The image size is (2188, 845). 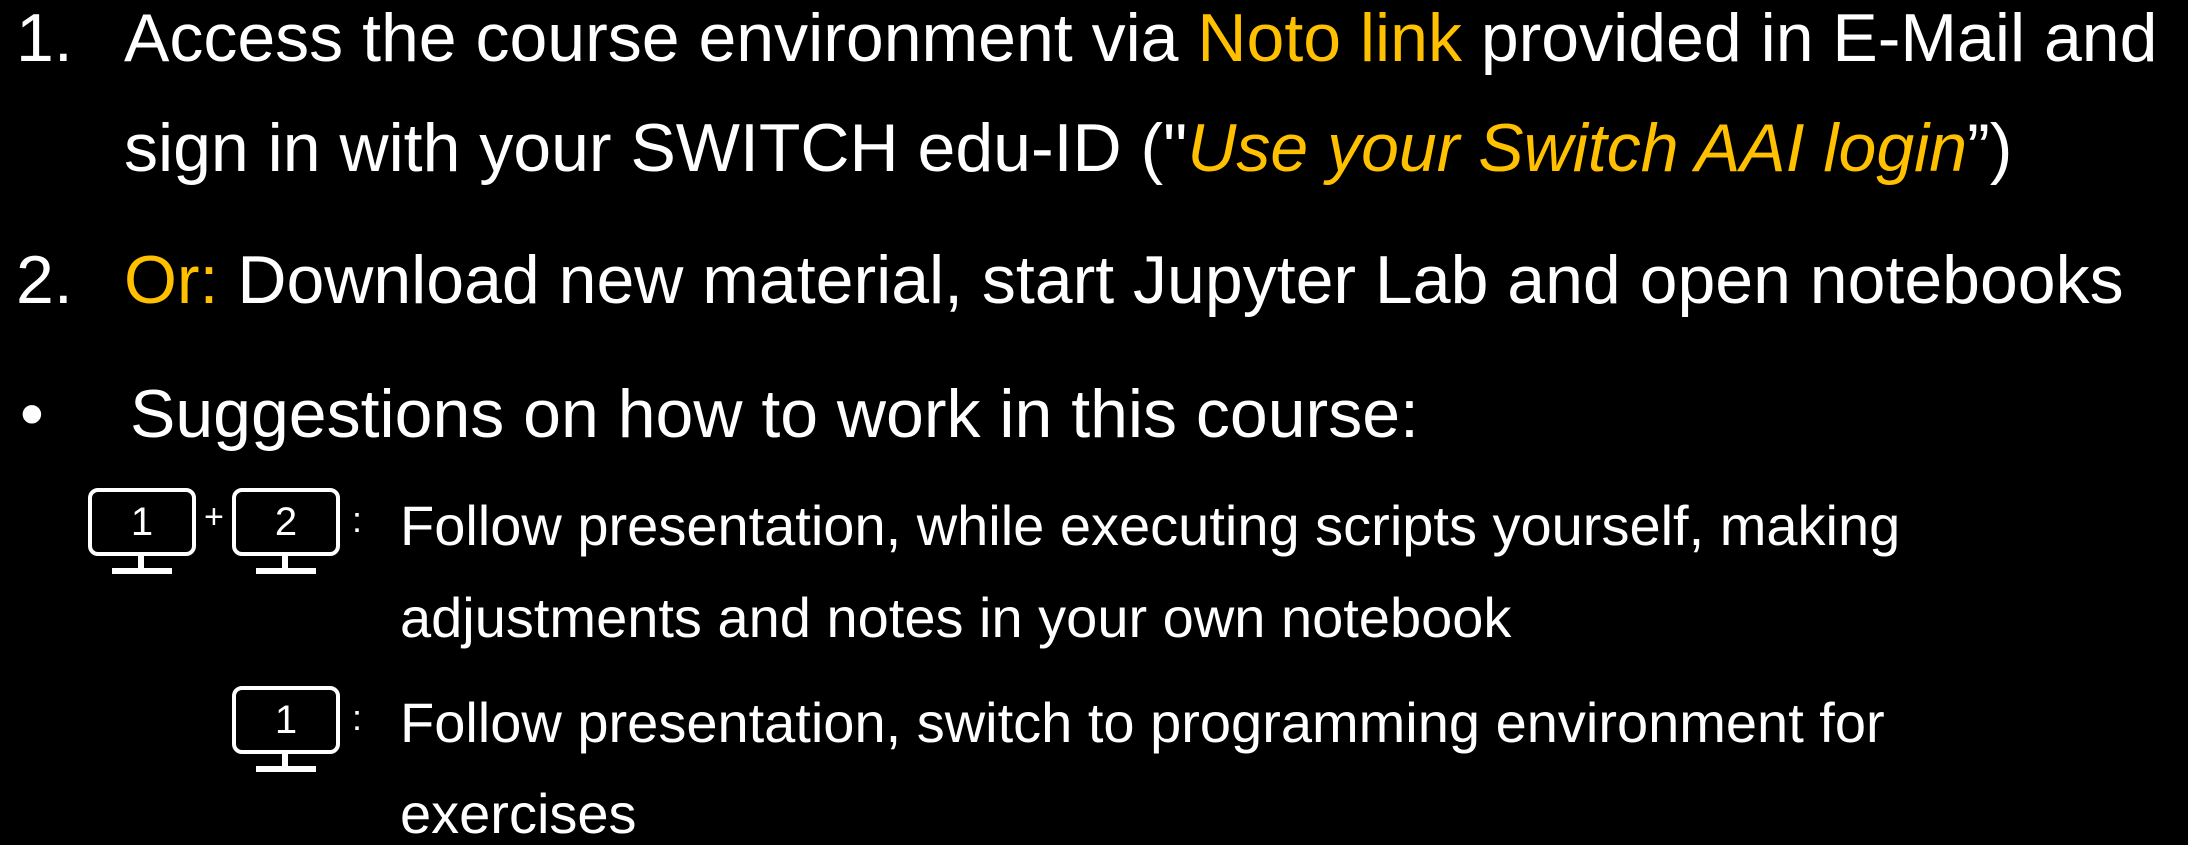 What do you see at coordinates (1577, 148) in the screenshot?
I see `switch-aai-hint: Use your Switch AAI login` at bounding box center [1577, 148].